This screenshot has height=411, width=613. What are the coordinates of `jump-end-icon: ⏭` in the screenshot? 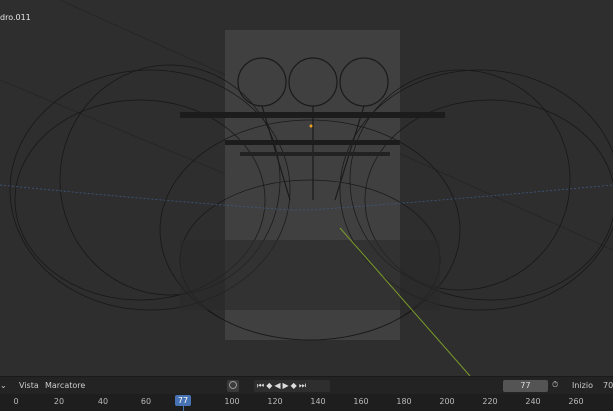 It's located at (303, 385).